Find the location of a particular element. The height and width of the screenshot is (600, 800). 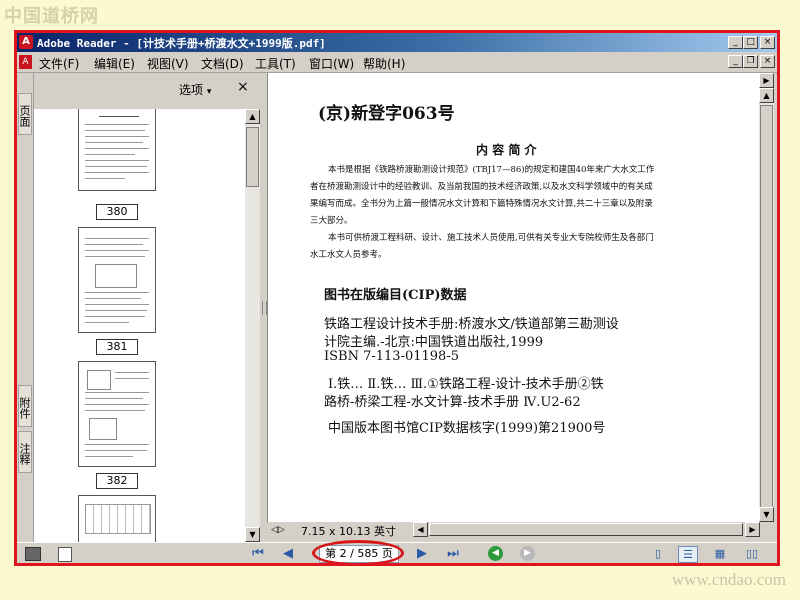

watermark-top: 中国道桥网 is located at coordinates (51, 16).